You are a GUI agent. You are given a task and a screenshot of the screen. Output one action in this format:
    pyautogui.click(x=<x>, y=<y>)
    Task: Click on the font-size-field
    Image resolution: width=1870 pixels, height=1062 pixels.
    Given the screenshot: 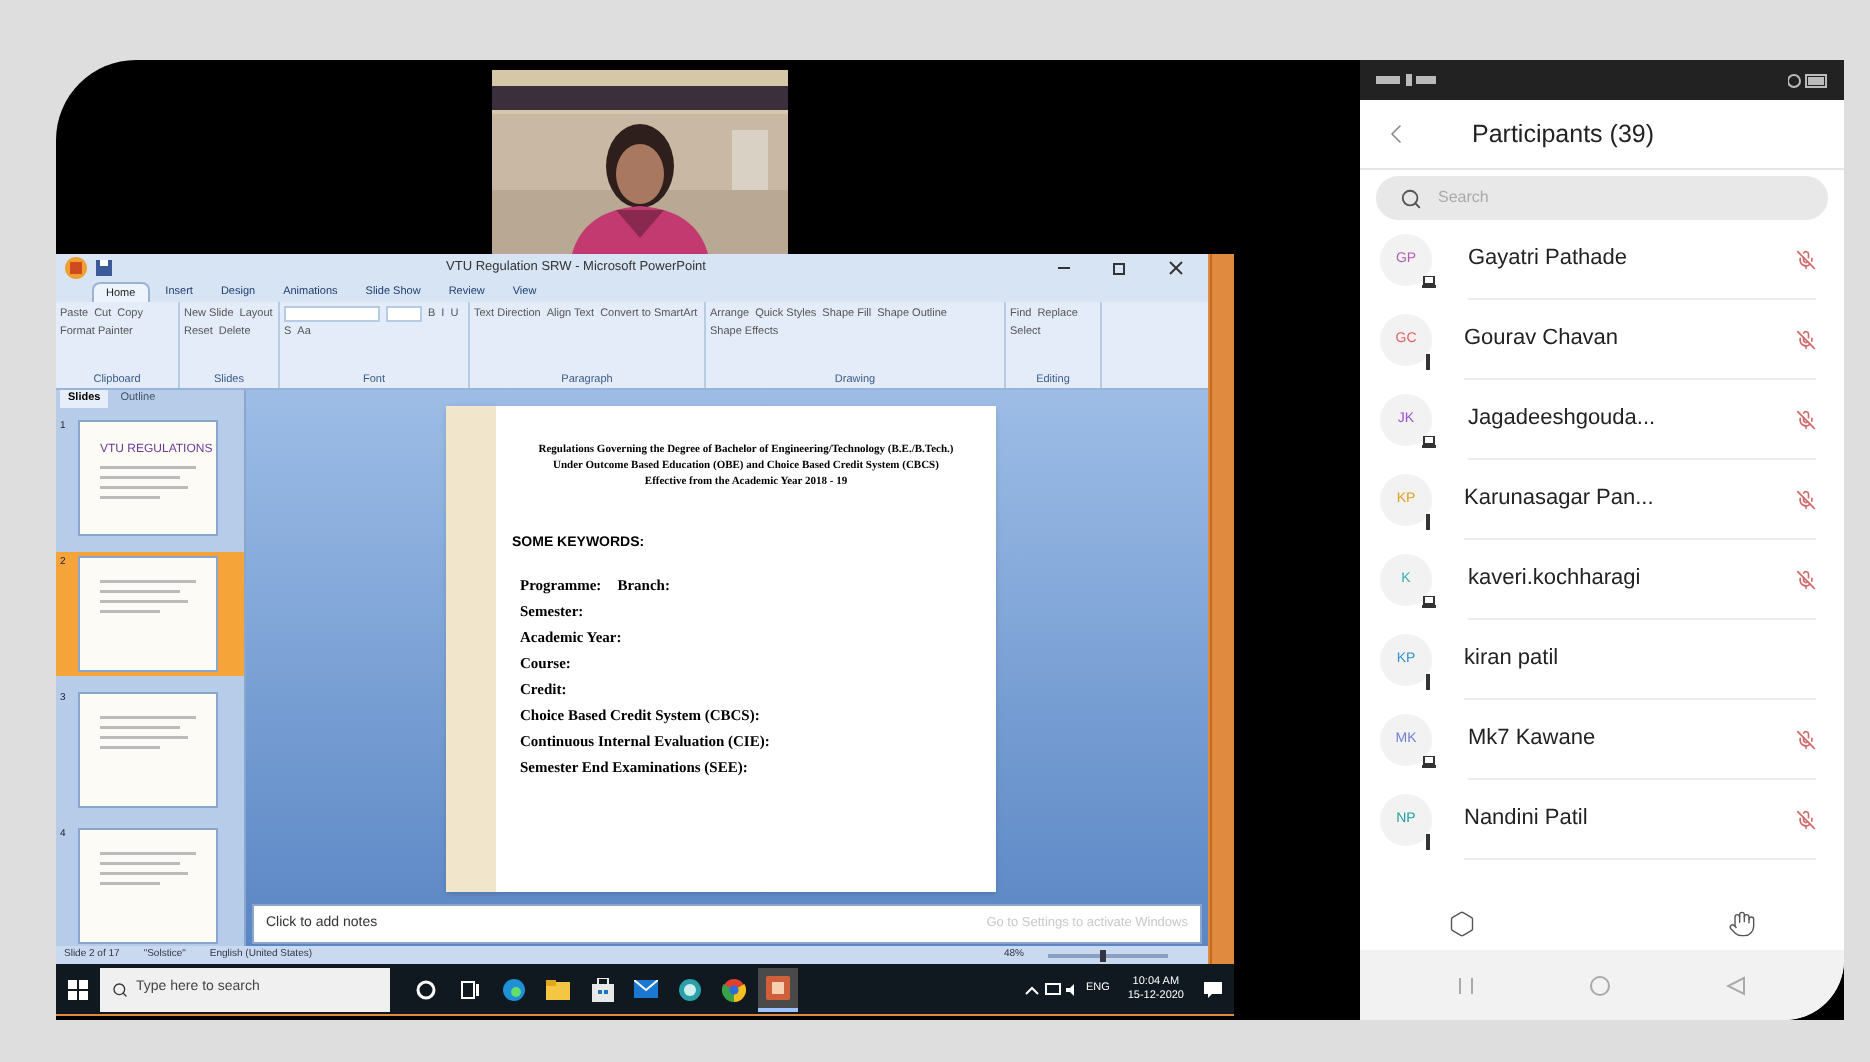 What is the action you would take?
    pyautogui.click(x=404, y=314)
    